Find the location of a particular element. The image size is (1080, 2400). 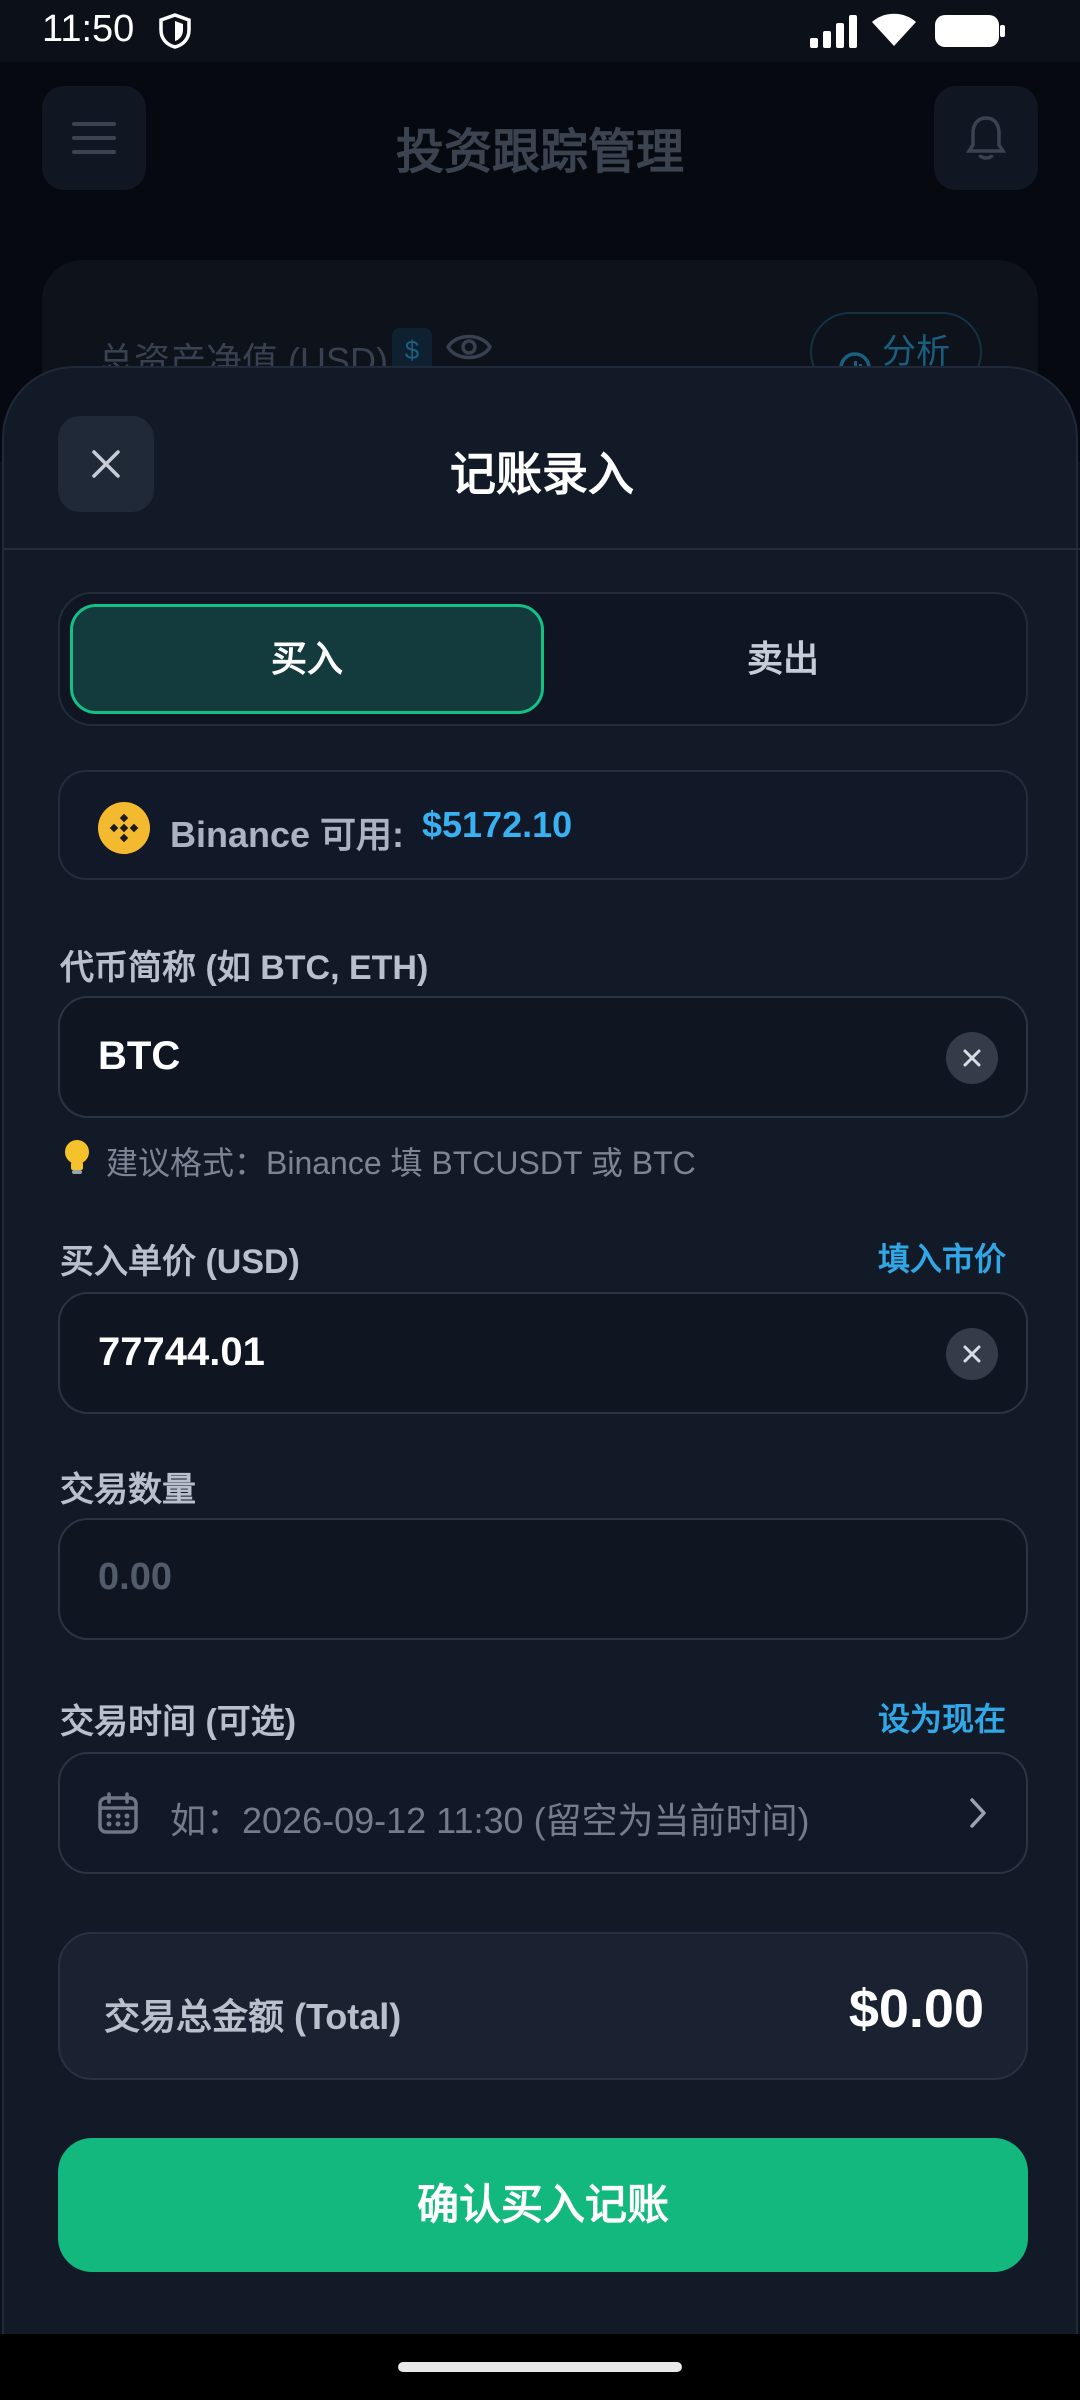

total-value: $0.00 is located at coordinates (916, 2009).